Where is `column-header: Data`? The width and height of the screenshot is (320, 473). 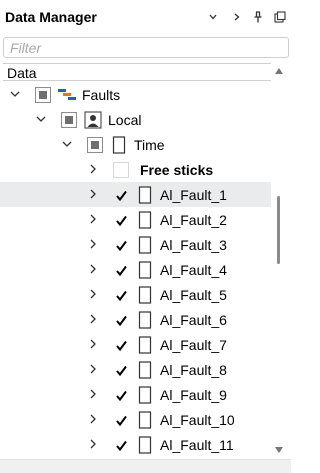
column-header: Data is located at coordinates (137, 72).